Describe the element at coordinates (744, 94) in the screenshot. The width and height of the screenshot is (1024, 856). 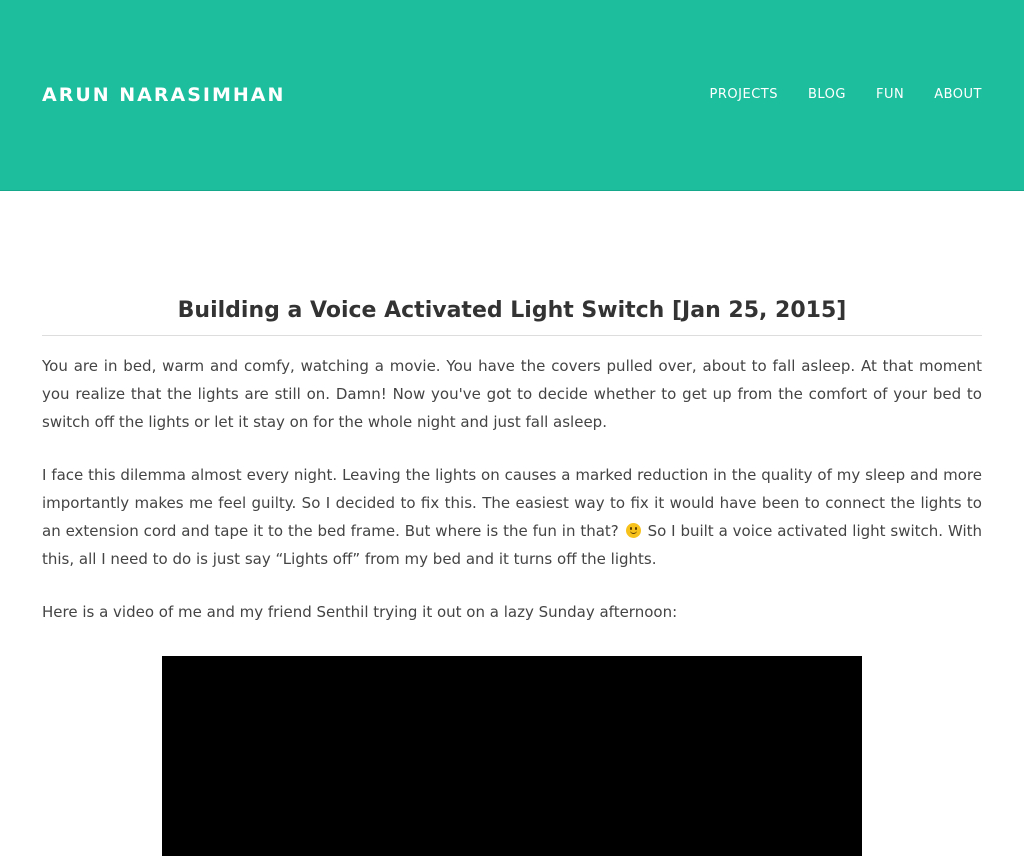
I see `nav-link-projects: PROJECTS` at that location.